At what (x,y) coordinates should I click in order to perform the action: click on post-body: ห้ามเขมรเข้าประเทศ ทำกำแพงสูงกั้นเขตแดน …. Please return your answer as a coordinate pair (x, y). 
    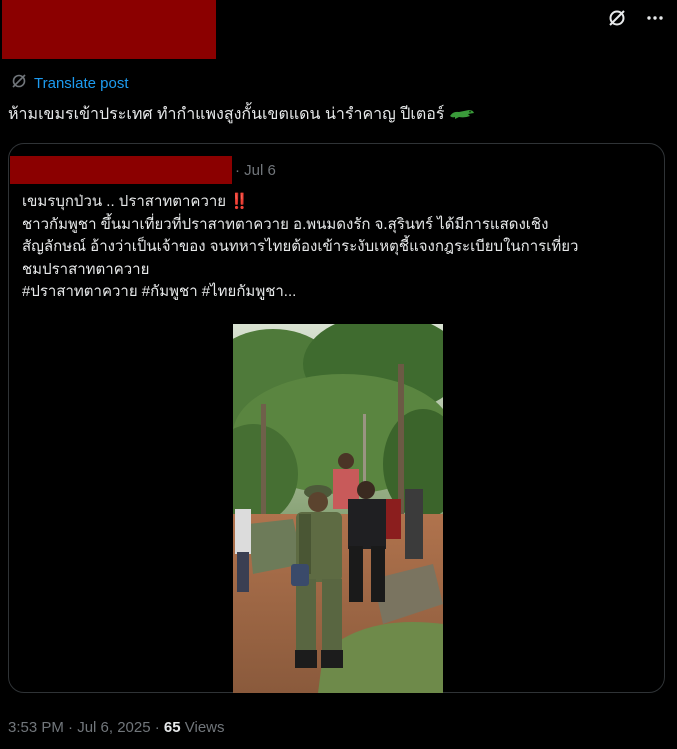
    Looking at the image, I should click on (226, 114).